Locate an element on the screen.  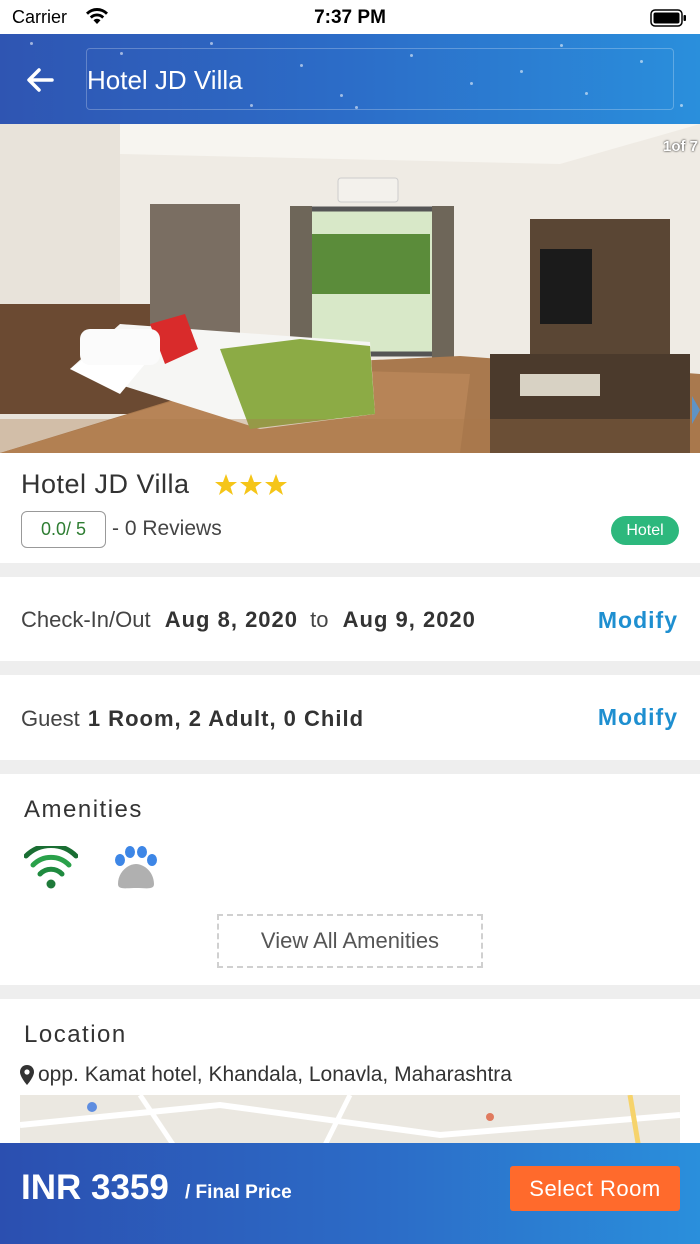
modify-dates-button: Modify is located at coordinates (638, 620).